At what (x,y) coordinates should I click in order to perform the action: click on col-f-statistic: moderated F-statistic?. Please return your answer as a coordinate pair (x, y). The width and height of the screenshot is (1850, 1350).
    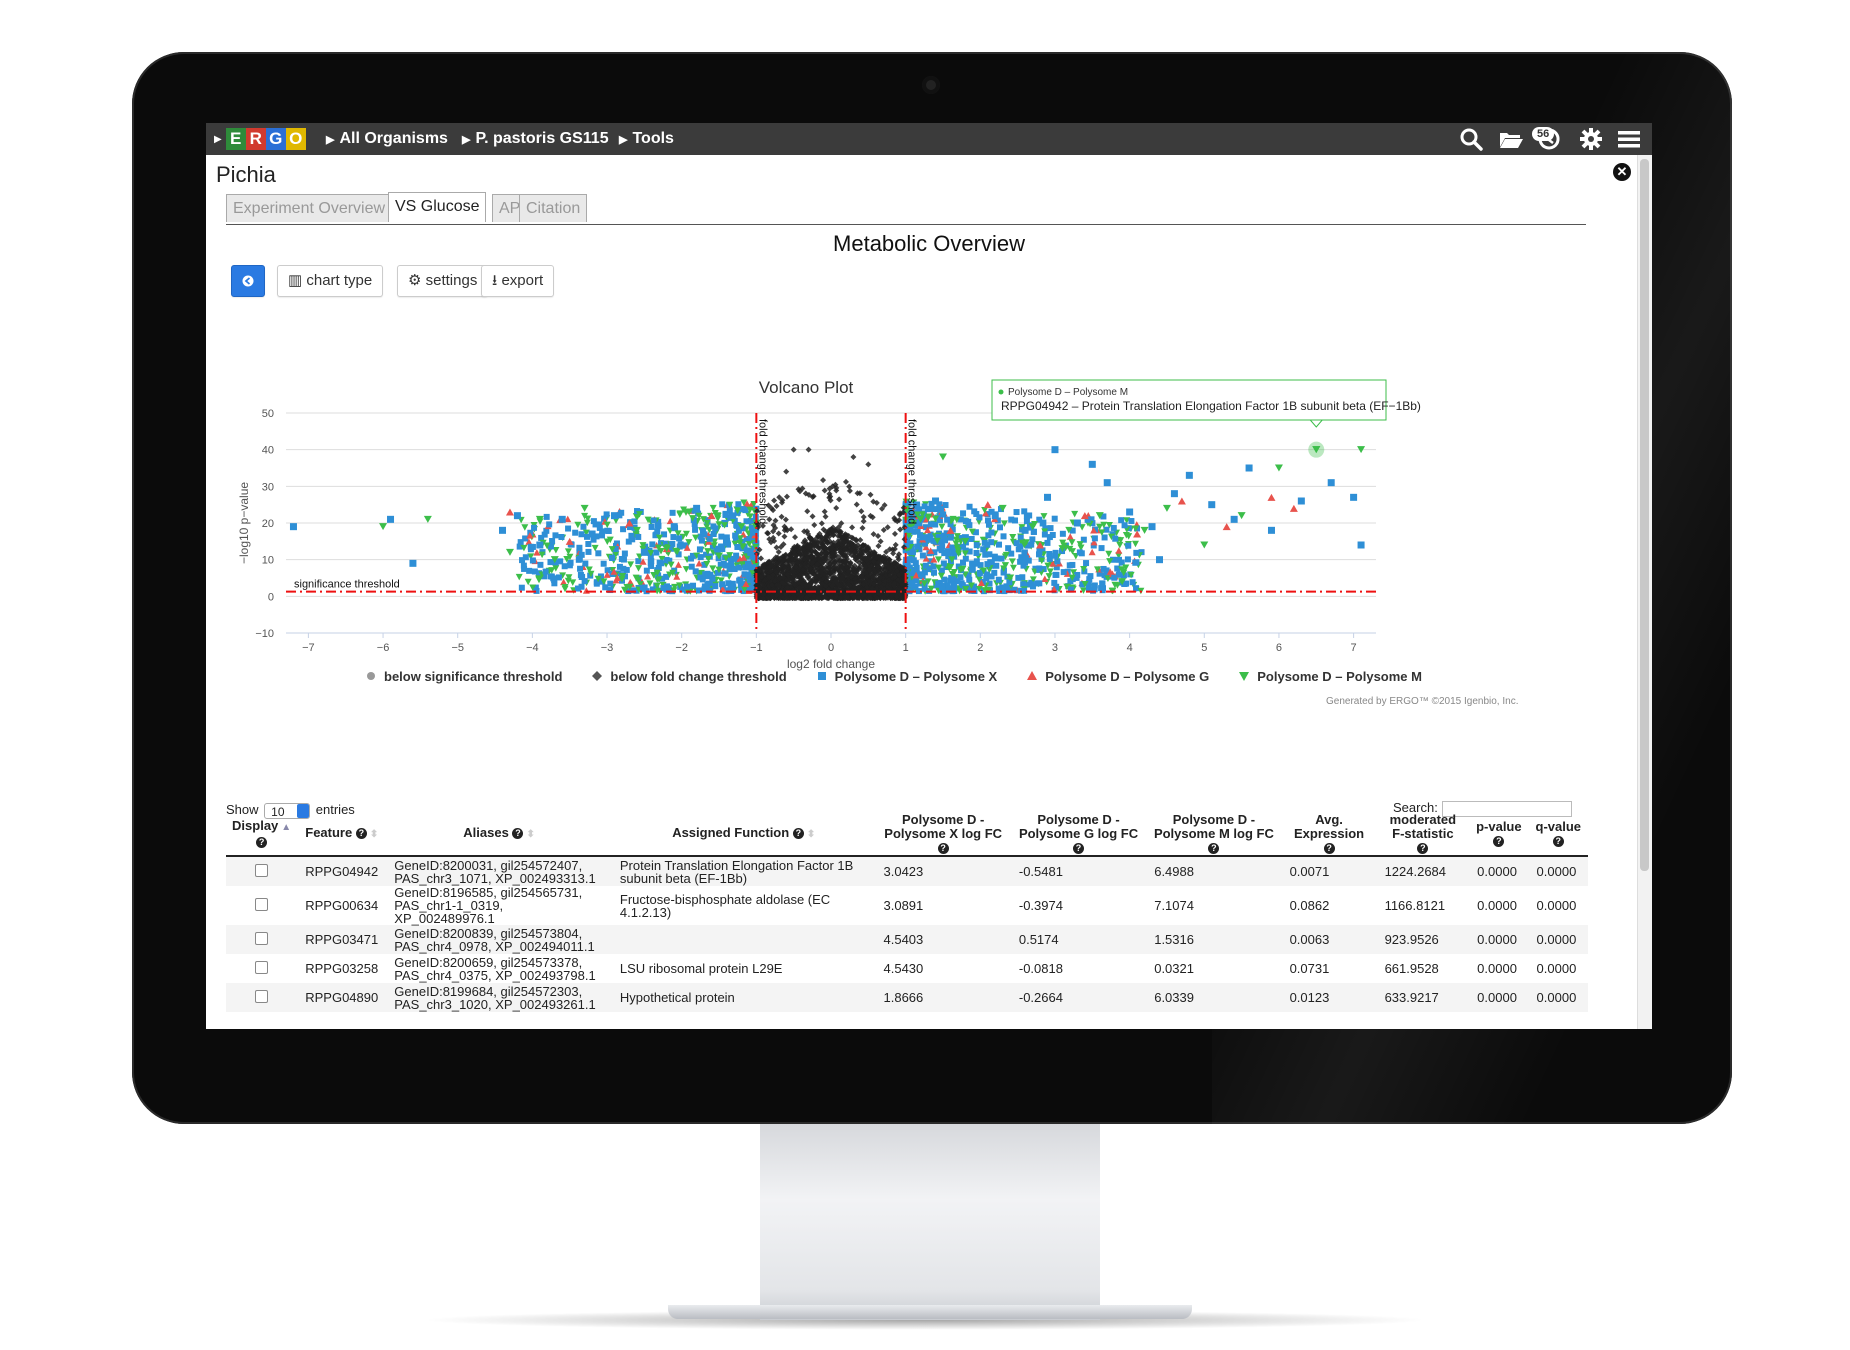
    Looking at the image, I should click on (1423, 835).